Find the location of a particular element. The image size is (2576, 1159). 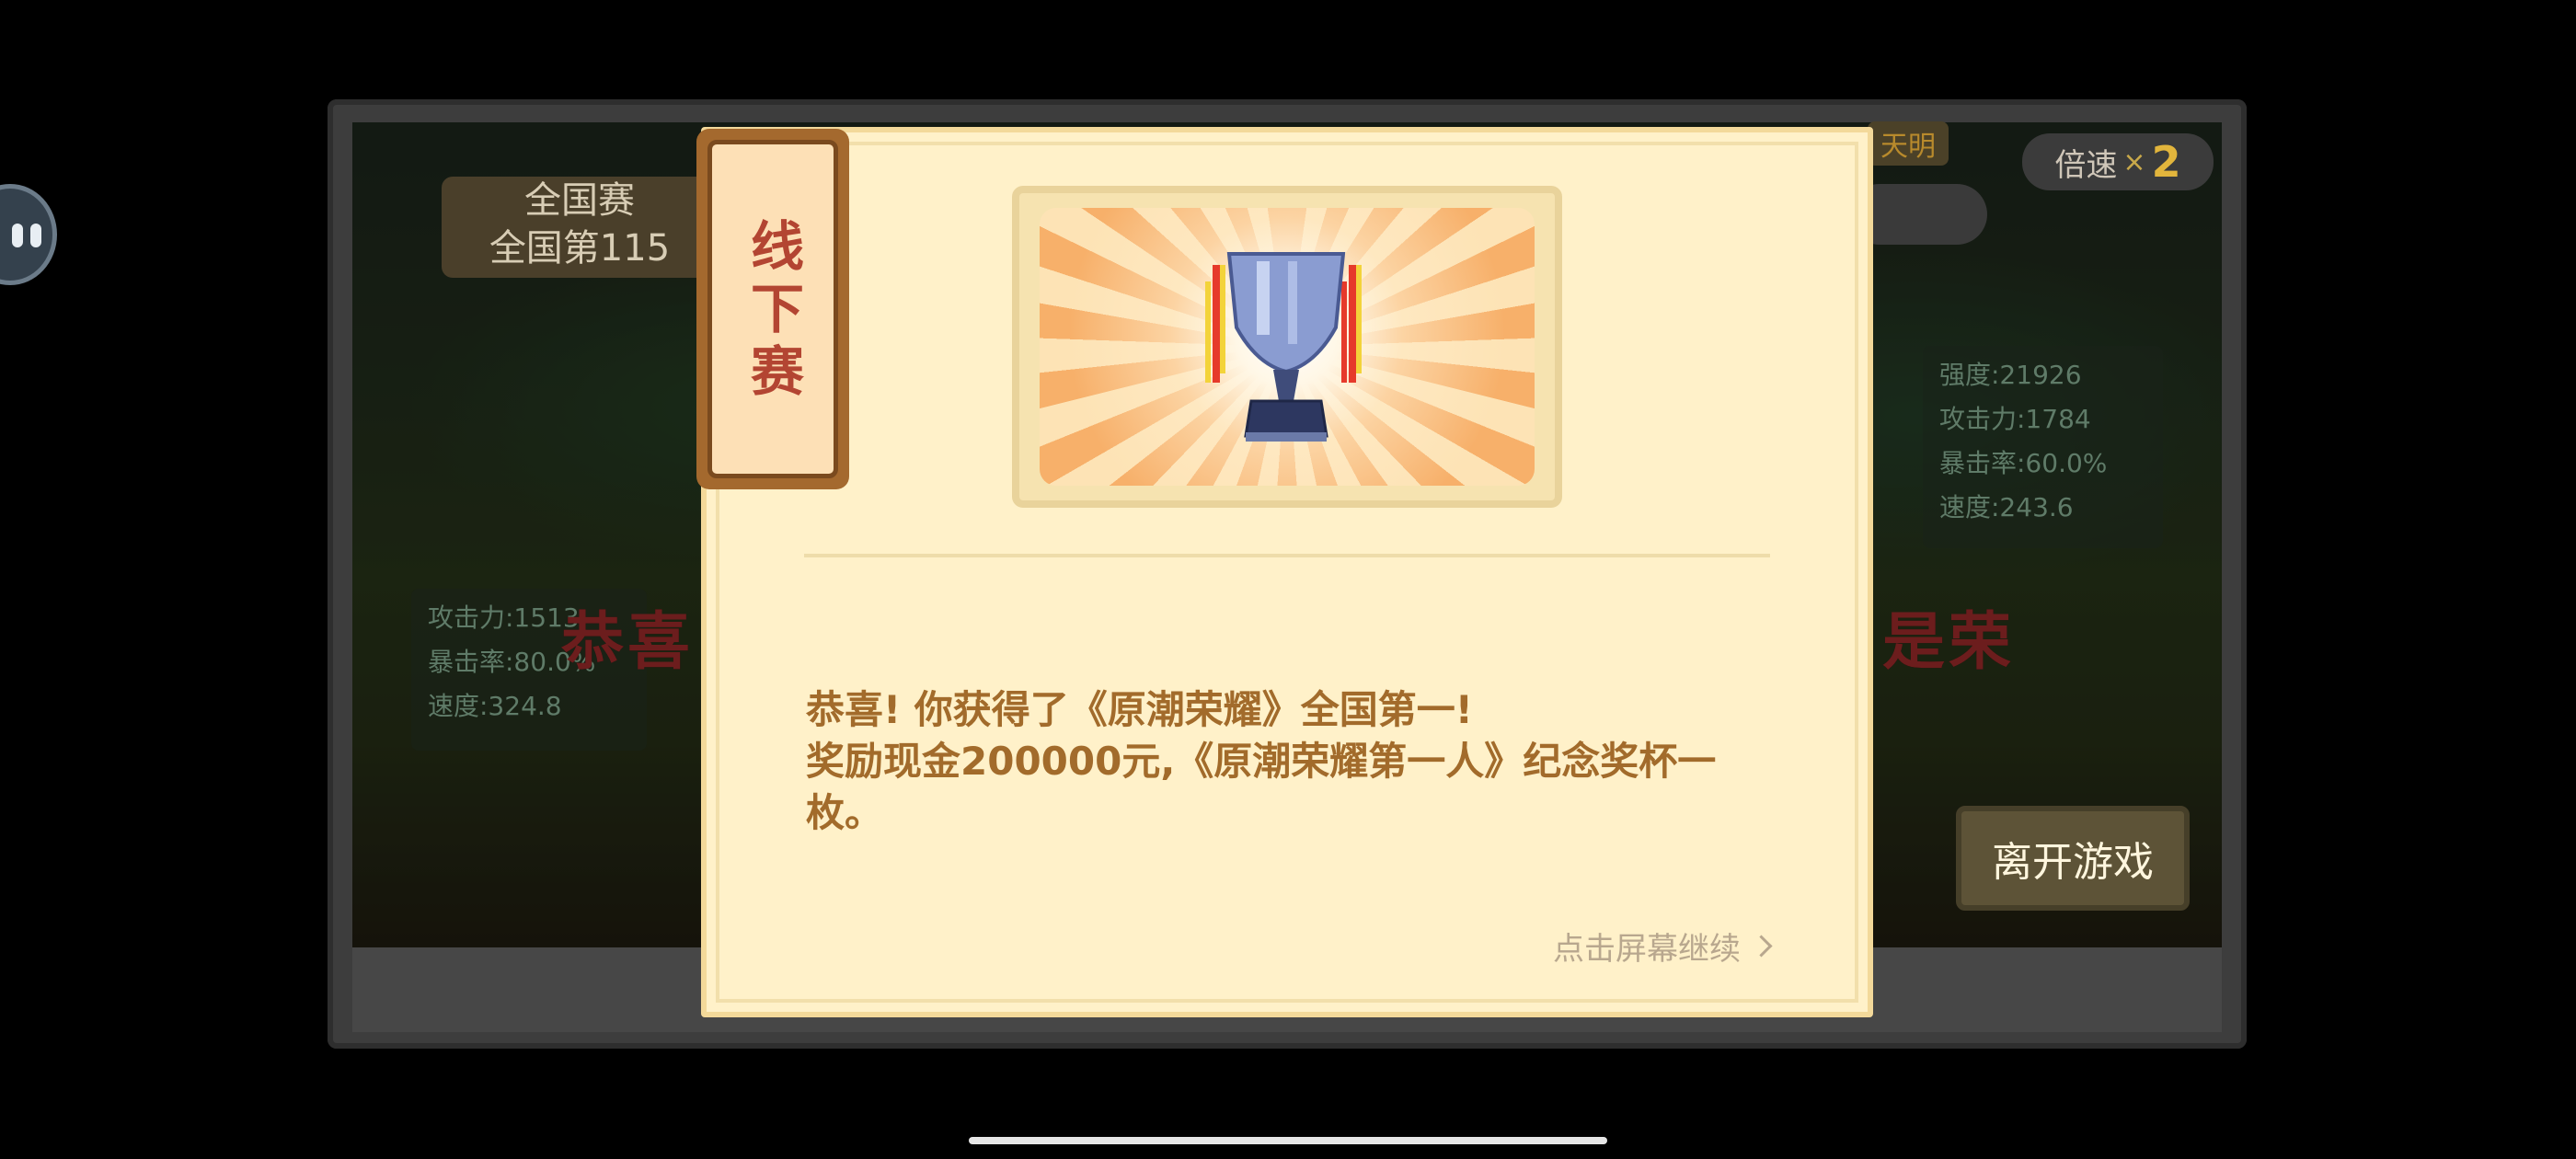

stat-line: 暴击率:60.0% is located at coordinates (2024, 463).